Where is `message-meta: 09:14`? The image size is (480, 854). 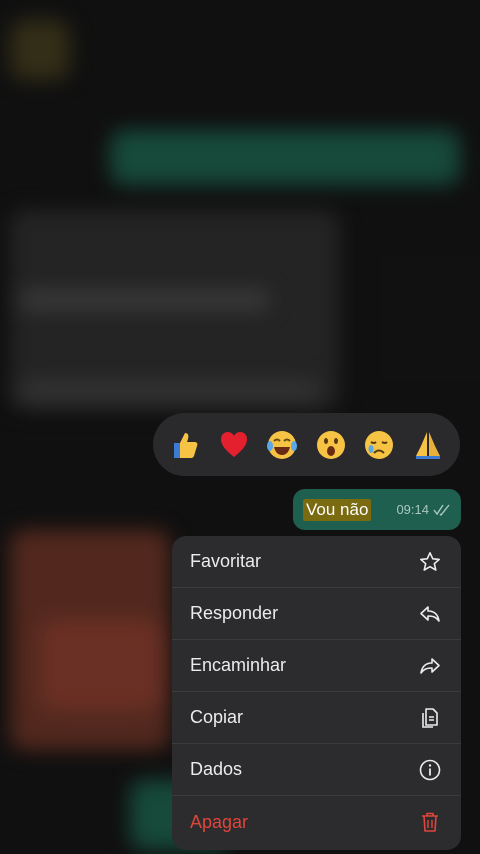
message-meta: 09:14 is located at coordinates (423, 509).